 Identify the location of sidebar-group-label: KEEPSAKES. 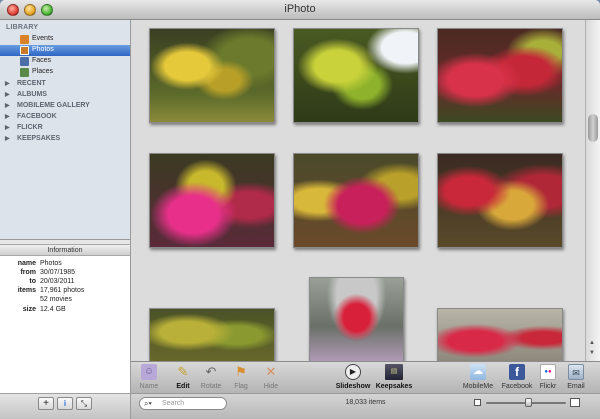
(39, 138).